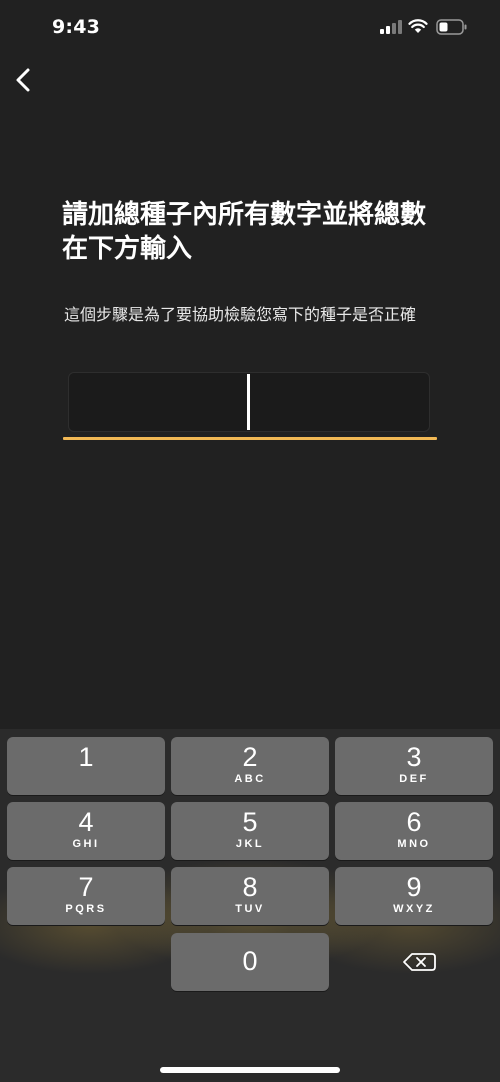  I want to click on key-digit: 2, so click(250, 757).